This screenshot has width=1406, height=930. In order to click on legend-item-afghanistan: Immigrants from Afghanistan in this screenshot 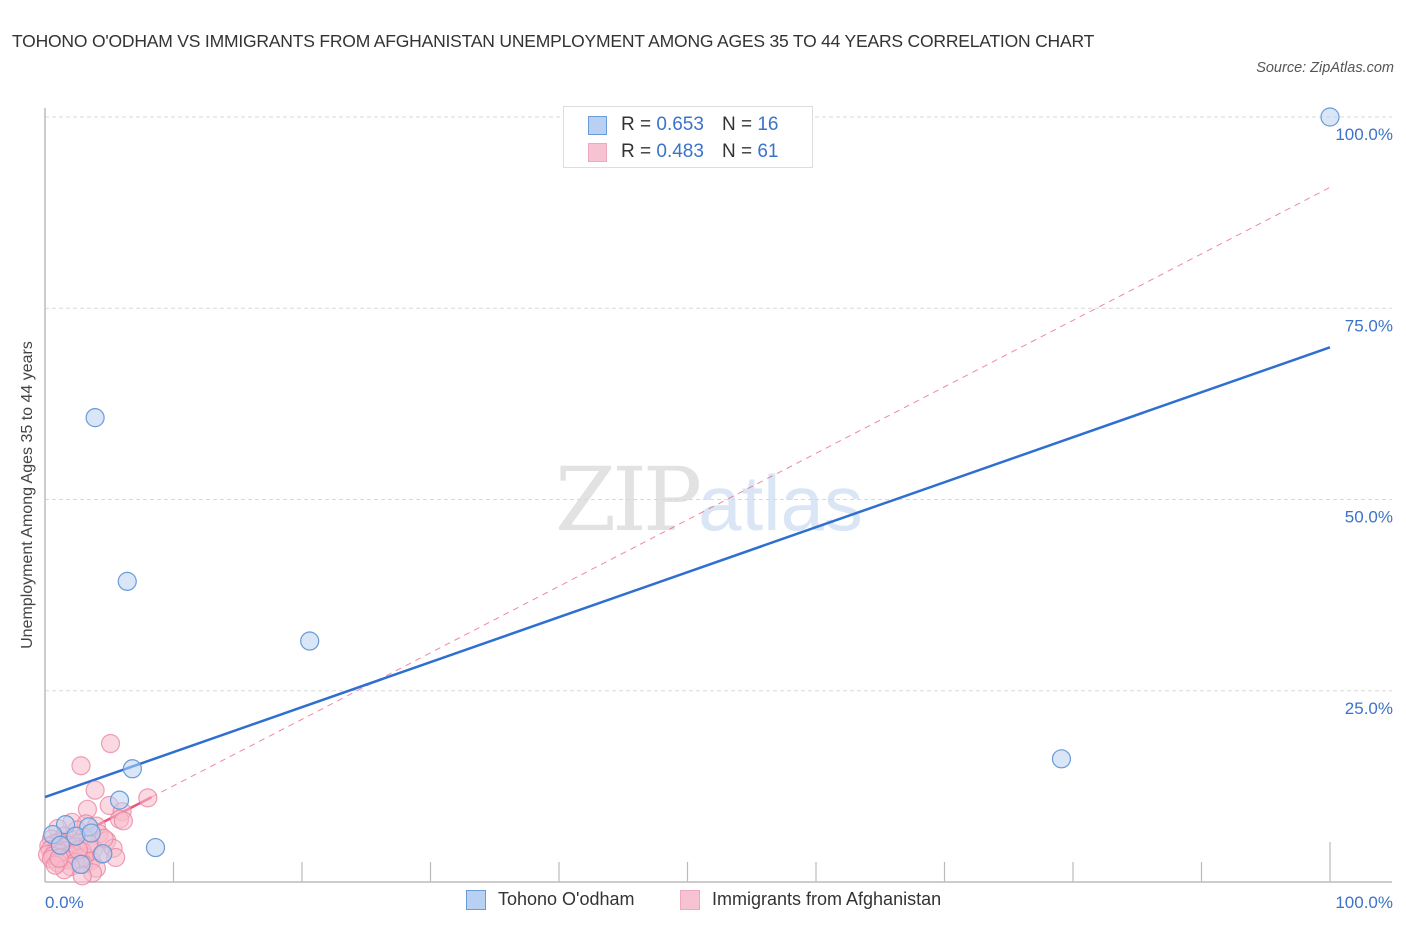, I will do `click(810, 899)`.